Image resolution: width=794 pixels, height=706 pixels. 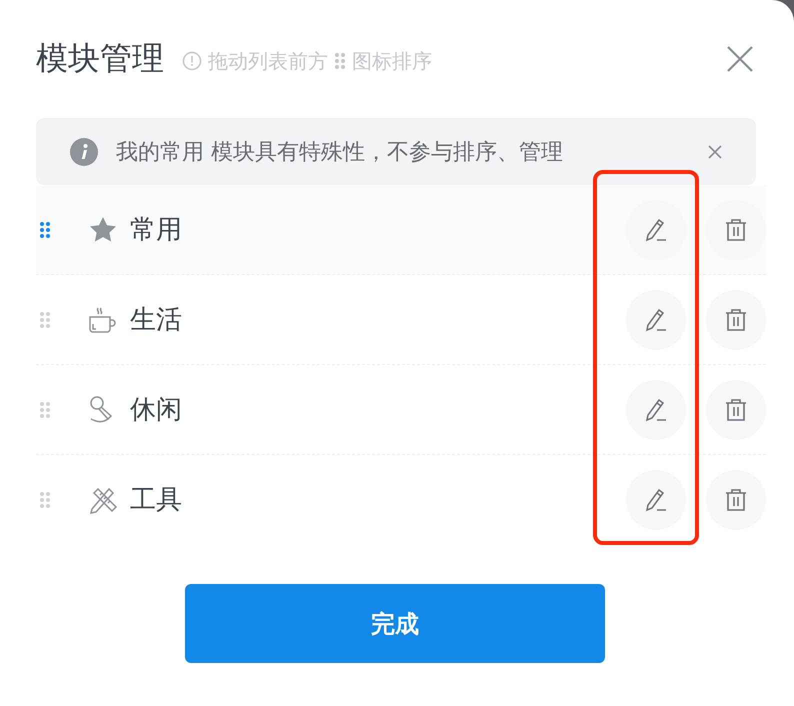 I want to click on module-row: 常用, so click(x=401, y=230).